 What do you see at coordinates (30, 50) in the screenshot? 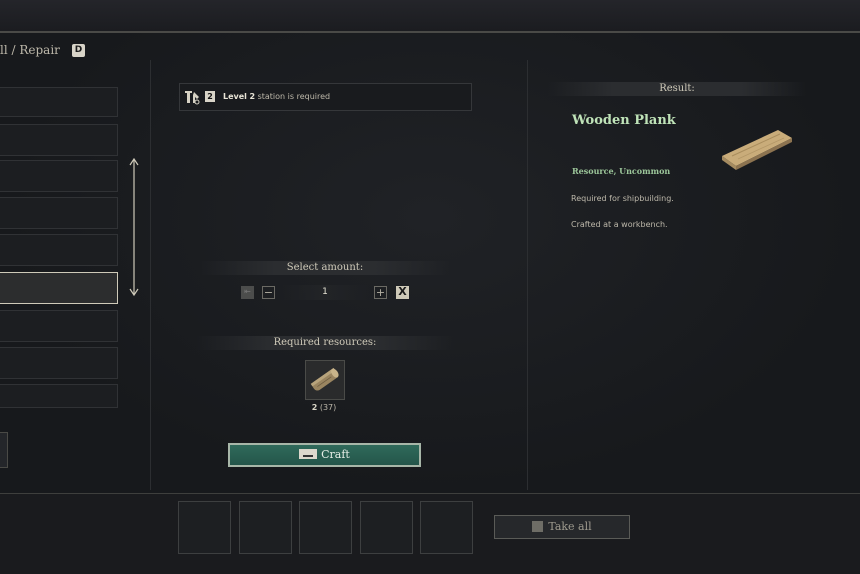
I see `tab-title: ll / Repair` at bounding box center [30, 50].